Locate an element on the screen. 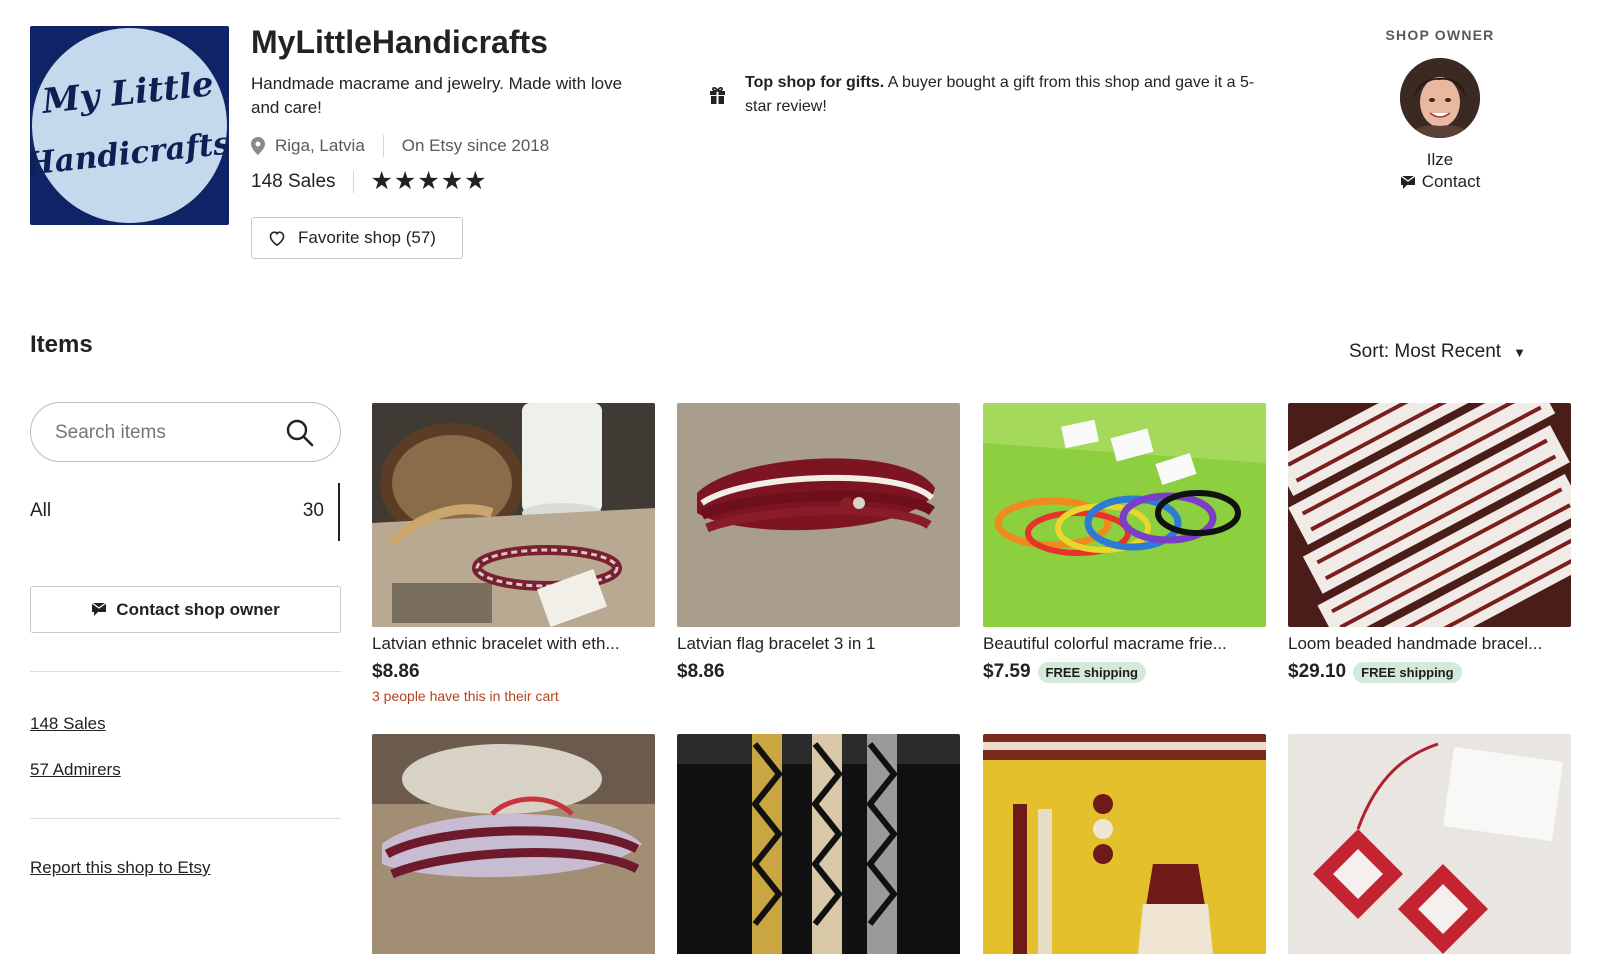  listing-price: $29.10 is located at coordinates (1317, 671).